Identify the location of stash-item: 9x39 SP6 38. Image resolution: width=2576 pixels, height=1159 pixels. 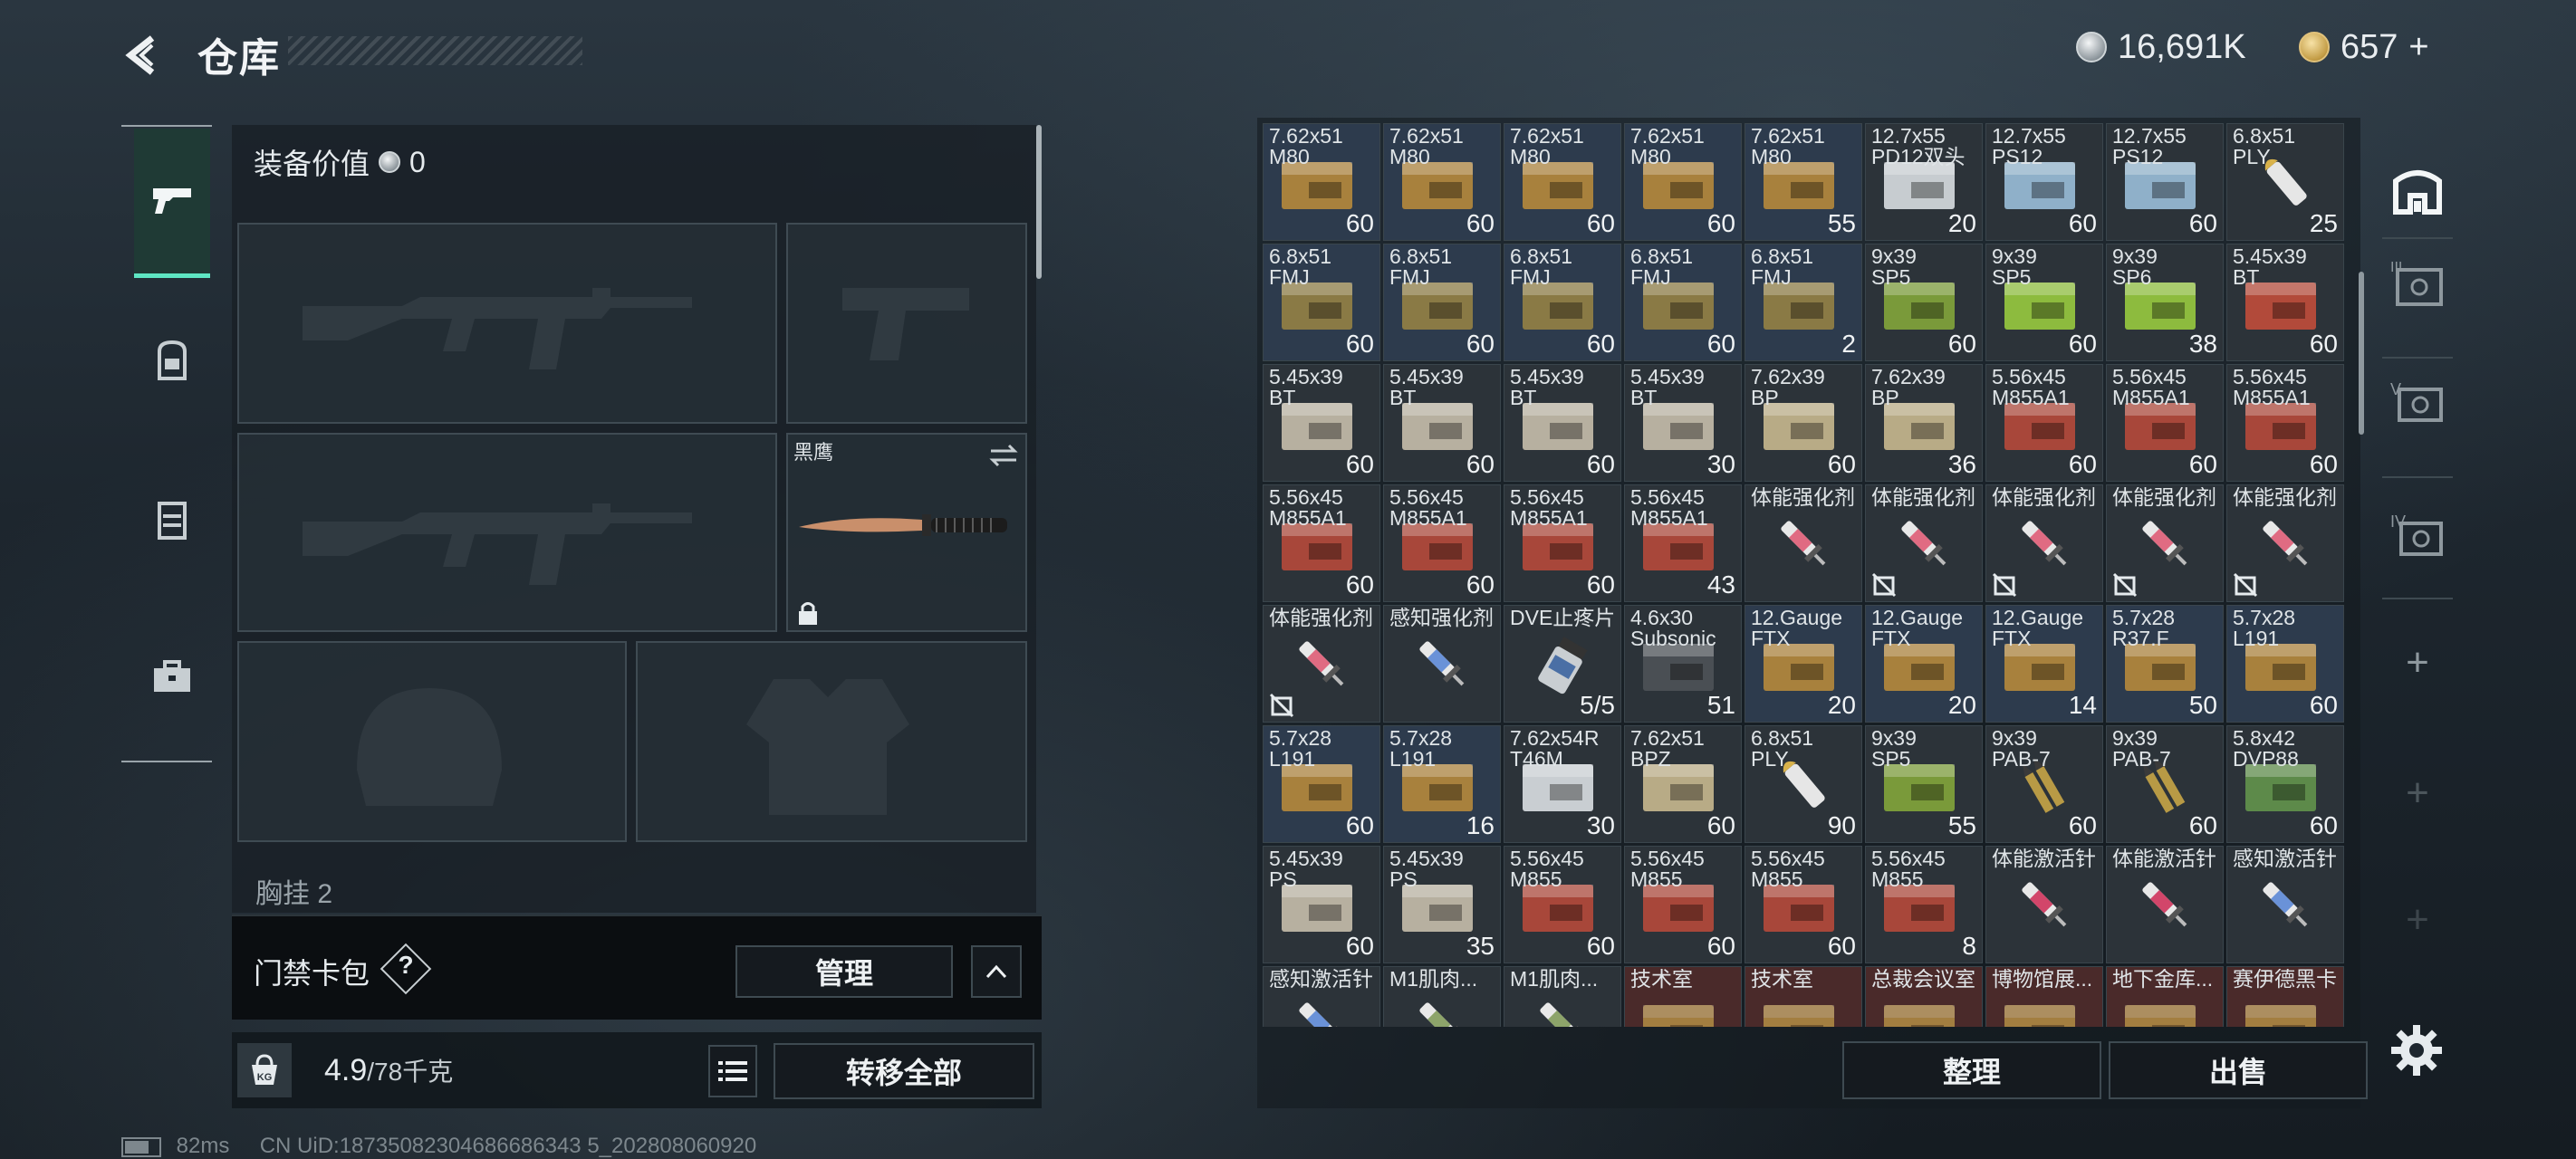
(2165, 302).